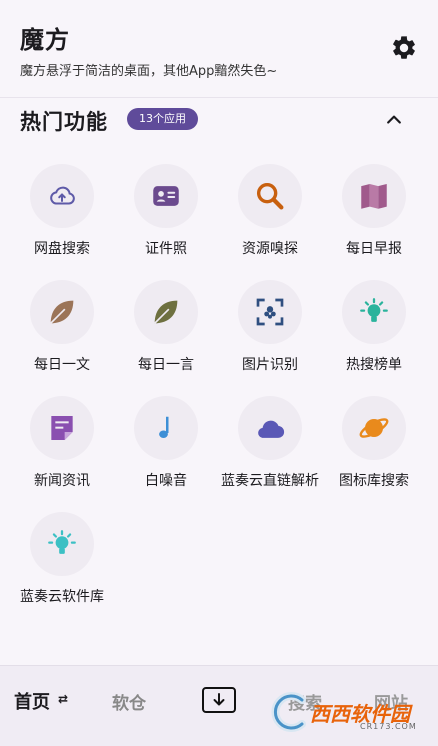 The height and width of the screenshot is (746, 438). I want to click on magnifier-icon, so click(270, 196).